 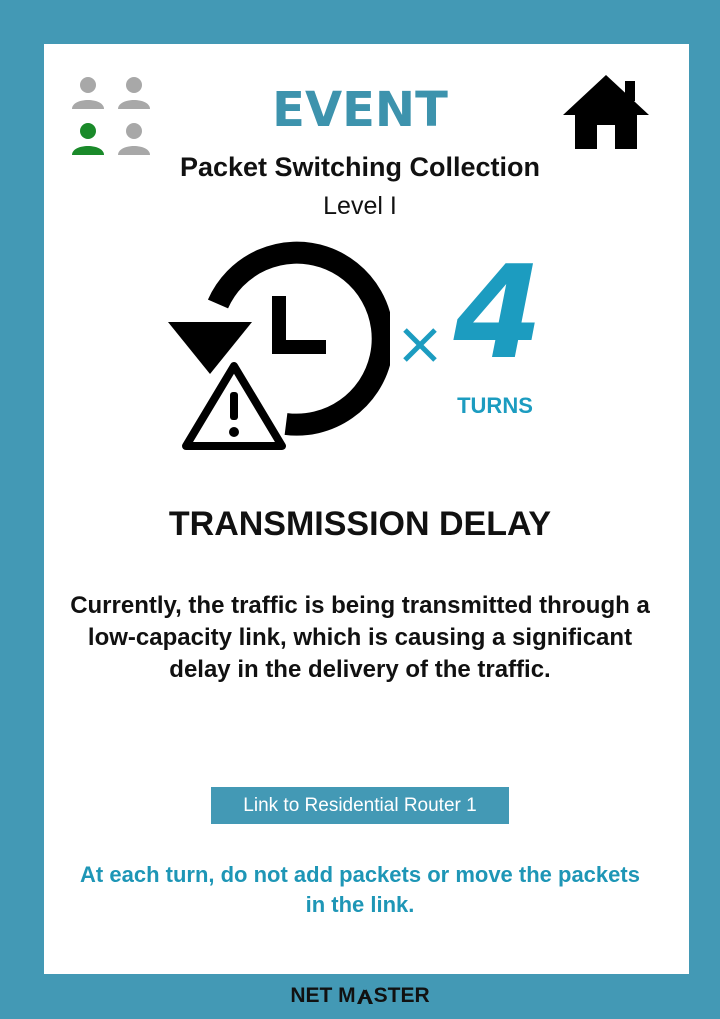 What do you see at coordinates (360, 110) in the screenshot?
I see `card-title: EVENT` at bounding box center [360, 110].